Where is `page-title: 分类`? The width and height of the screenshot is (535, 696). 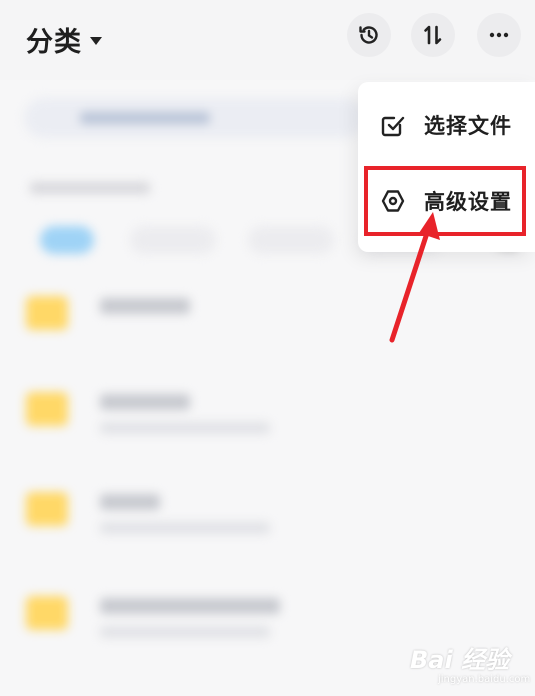
page-title: 分类 is located at coordinates (54, 42).